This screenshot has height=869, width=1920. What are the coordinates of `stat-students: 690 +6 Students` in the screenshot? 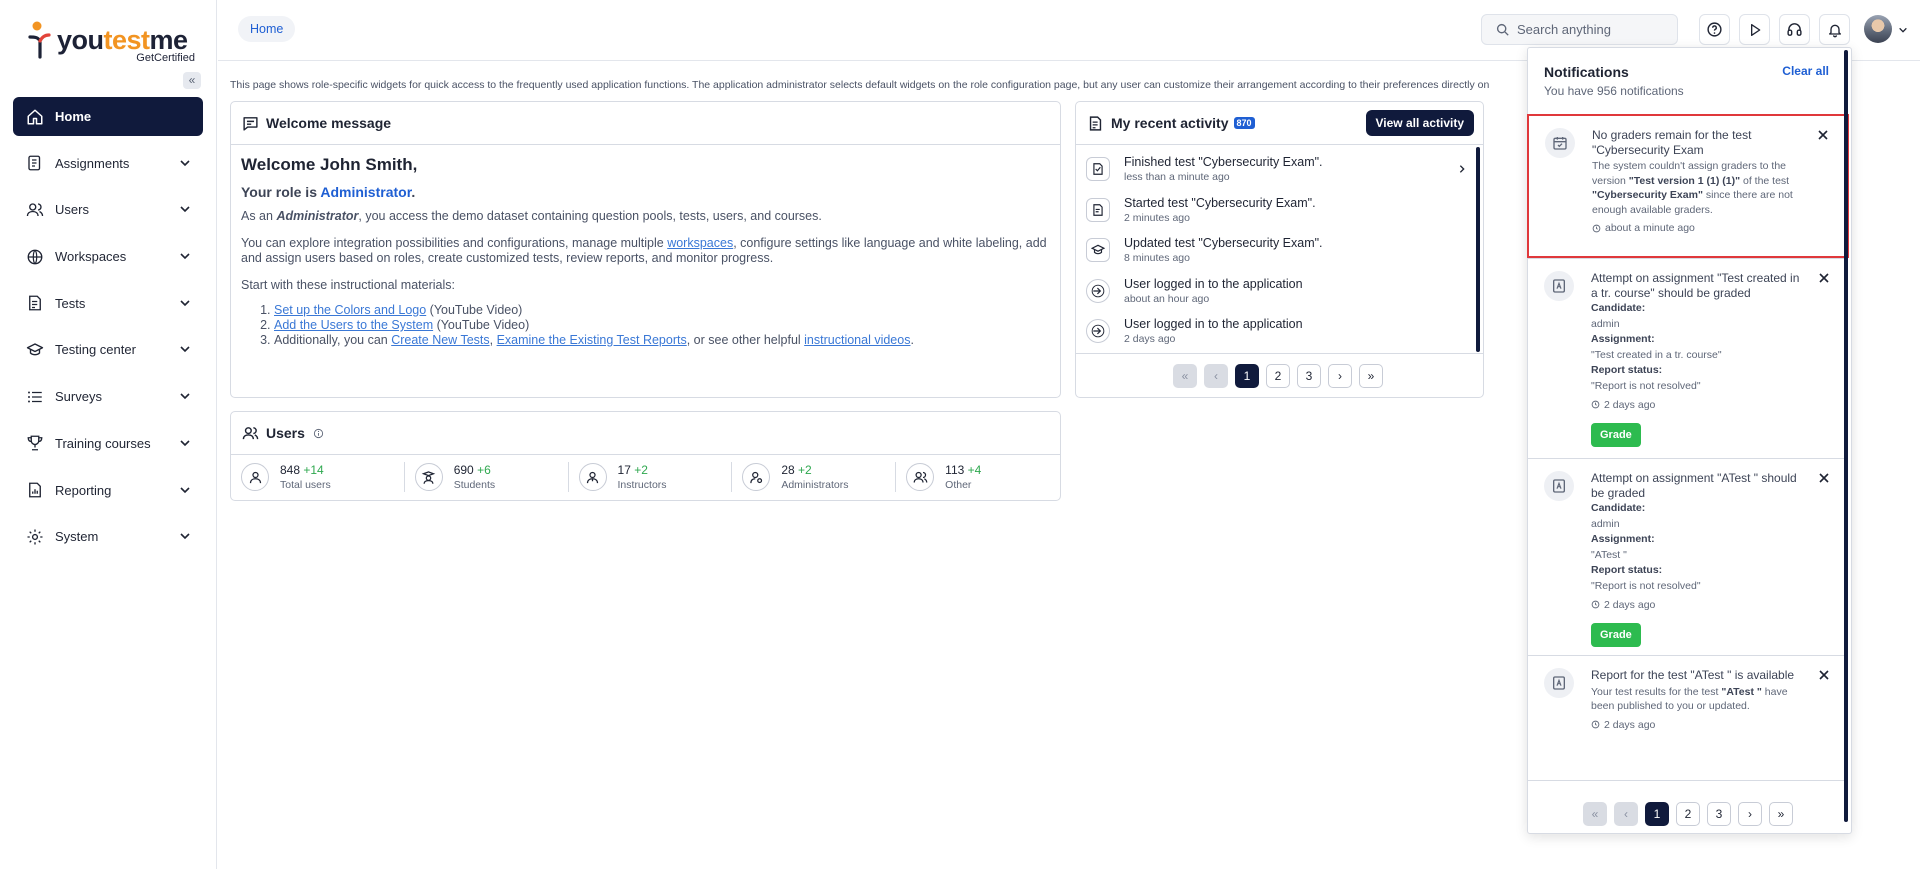 It's located at (487, 477).